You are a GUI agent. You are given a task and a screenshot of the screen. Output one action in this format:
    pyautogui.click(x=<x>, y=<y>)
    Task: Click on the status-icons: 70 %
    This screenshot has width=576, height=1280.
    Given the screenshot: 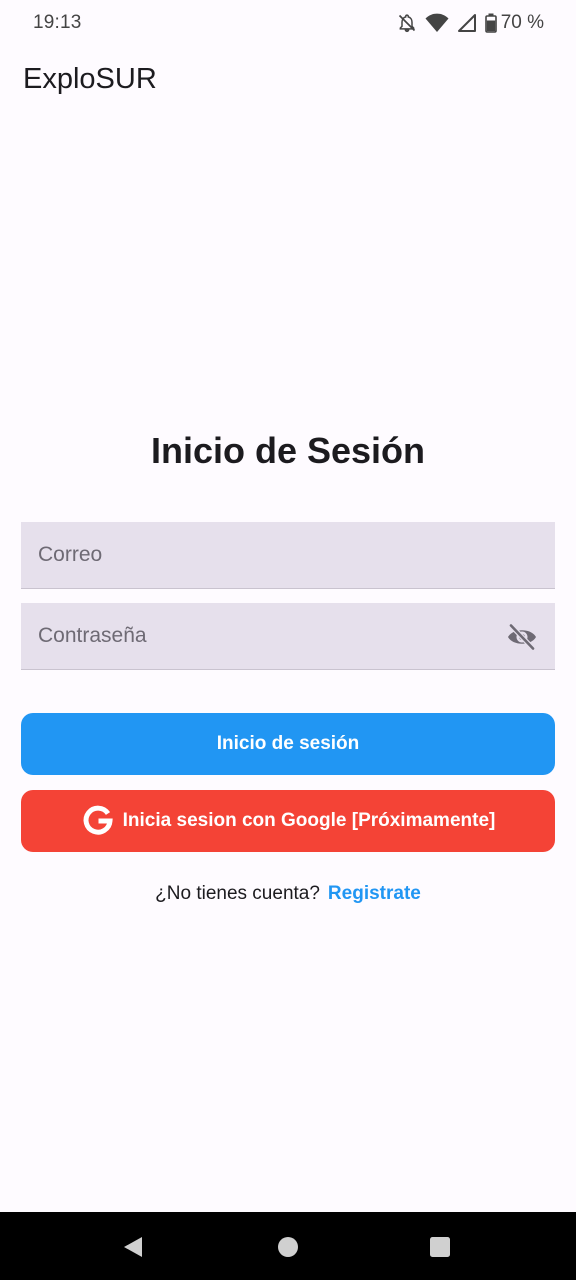 What is the action you would take?
    pyautogui.click(x=470, y=23)
    